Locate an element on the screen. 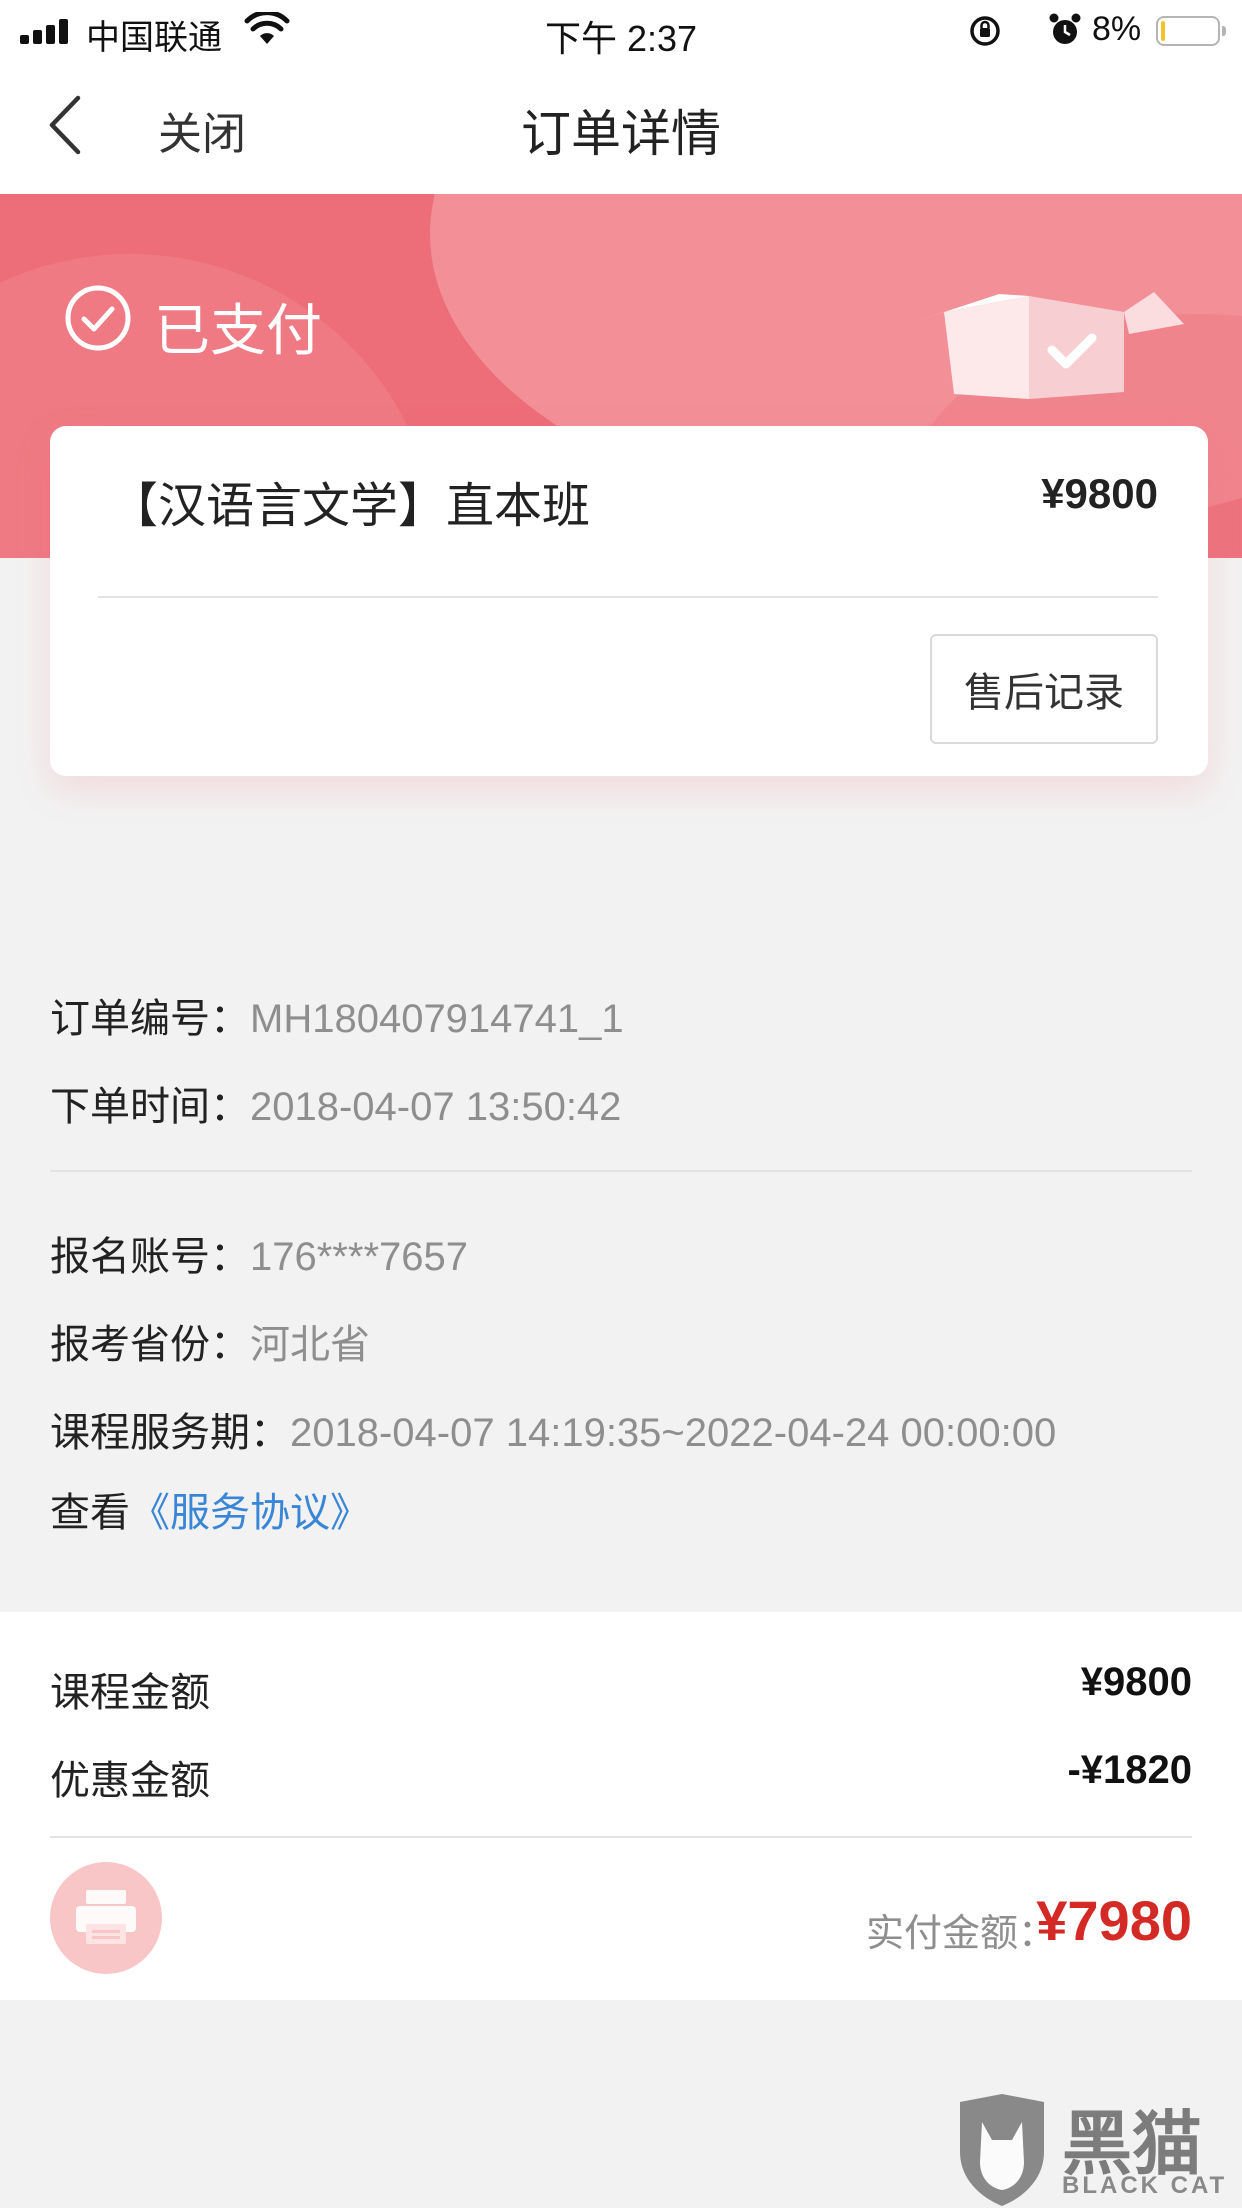 This screenshot has width=1242, height=2208. discount-value: -¥1820 is located at coordinates (1129, 1770).